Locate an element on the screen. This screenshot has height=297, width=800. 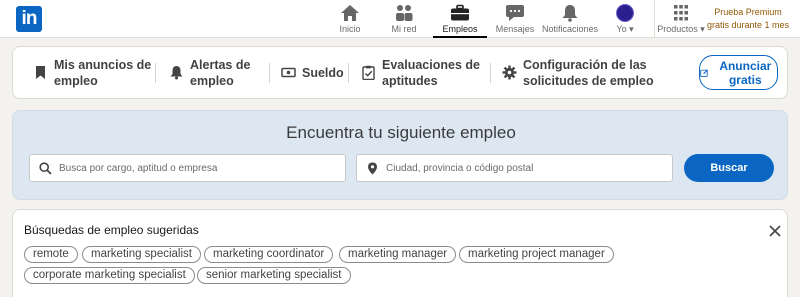
location-placeholder: Ciudad, provincia o código postal is located at coordinates (460, 168).